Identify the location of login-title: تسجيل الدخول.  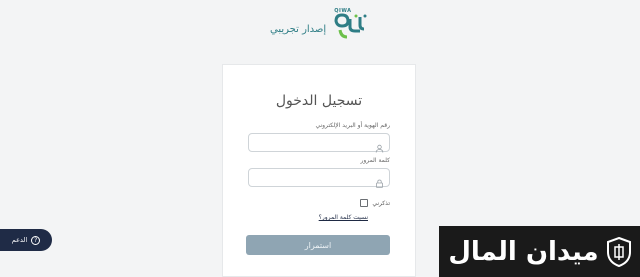
(319, 101).